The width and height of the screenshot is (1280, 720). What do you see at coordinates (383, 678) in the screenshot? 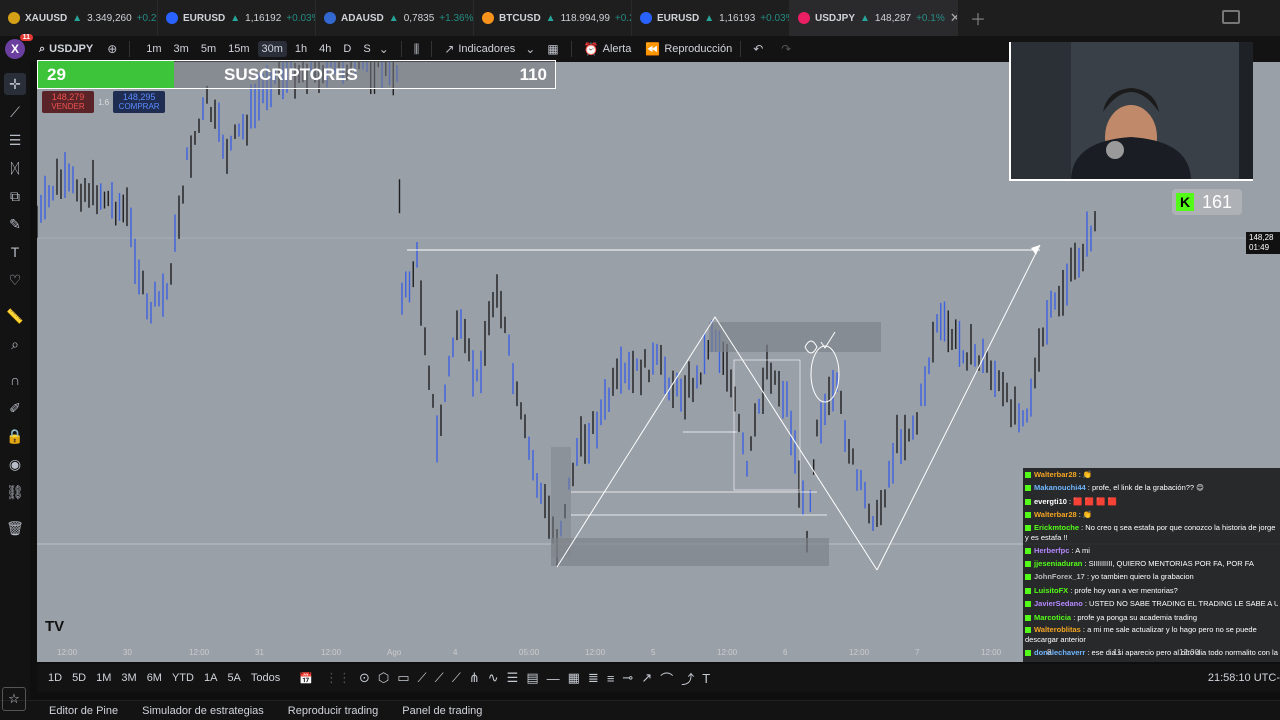
I see `shape-icon: ⬡` at bounding box center [383, 678].